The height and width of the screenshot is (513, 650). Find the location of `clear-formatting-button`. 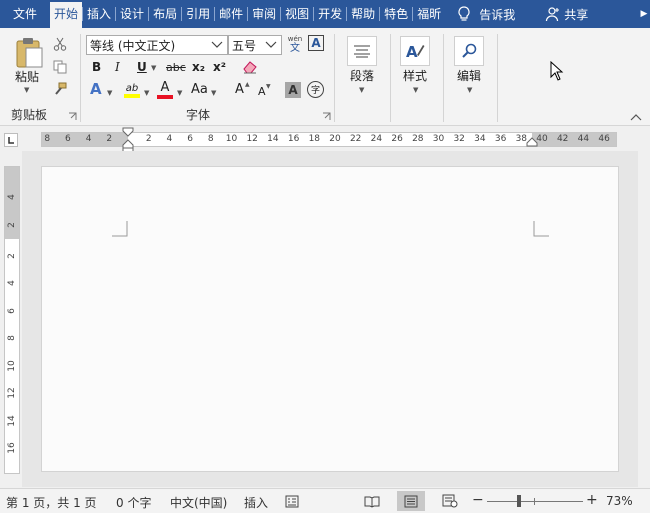

clear-formatting-button is located at coordinates (250, 67).